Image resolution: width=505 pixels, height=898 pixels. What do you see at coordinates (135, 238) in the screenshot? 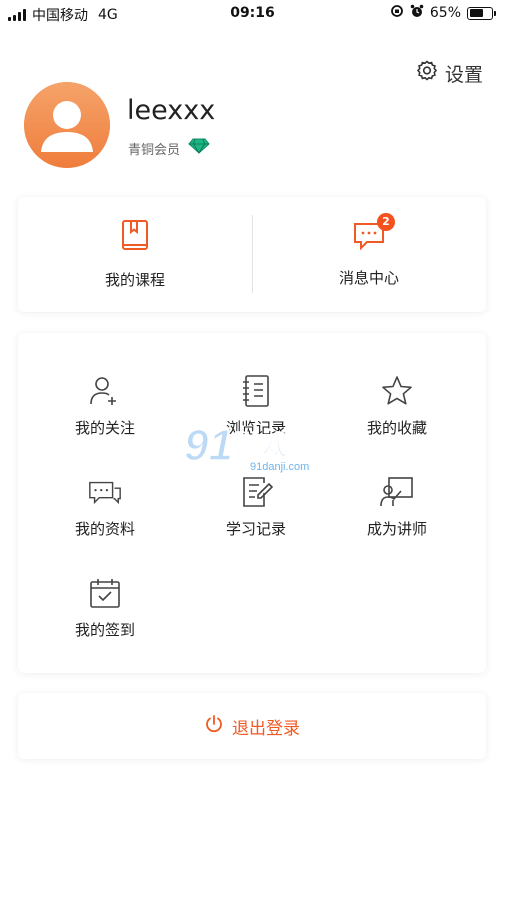
I see `bookmark-book-icon` at bounding box center [135, 238].